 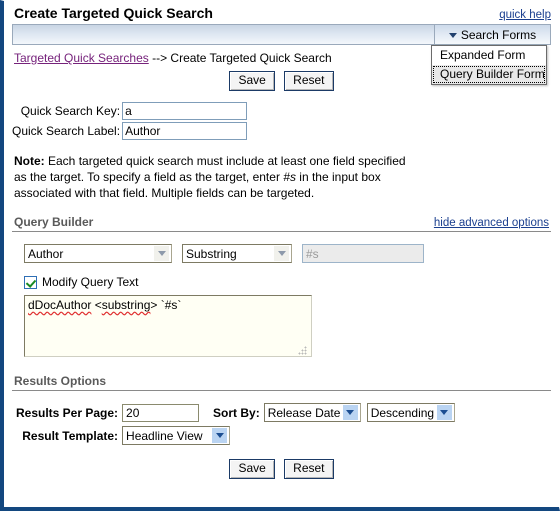 What do you see at coordinates (46, 253) in the screenshot?
I see `query-field-select-value: Author` at bounding box center [46, 253].